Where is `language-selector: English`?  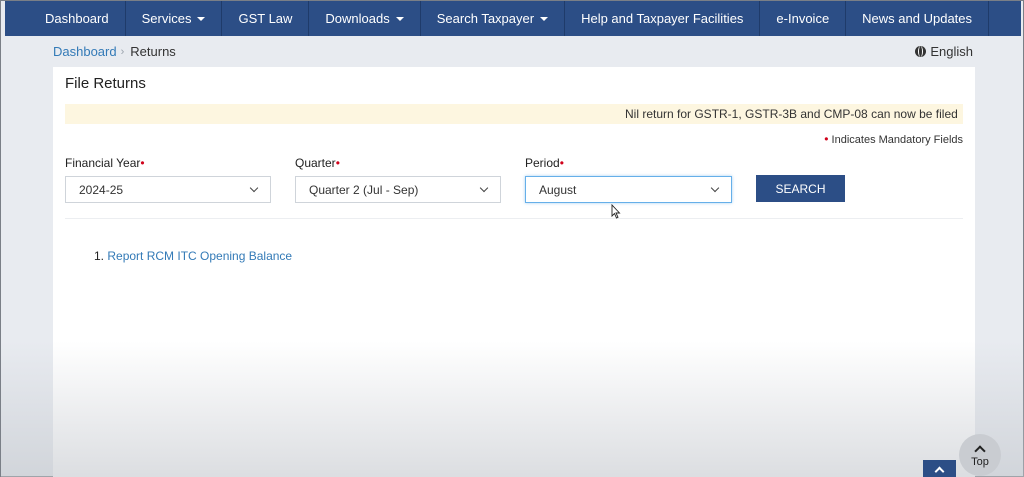 language-selector: English is located at coordinates (944, 51).